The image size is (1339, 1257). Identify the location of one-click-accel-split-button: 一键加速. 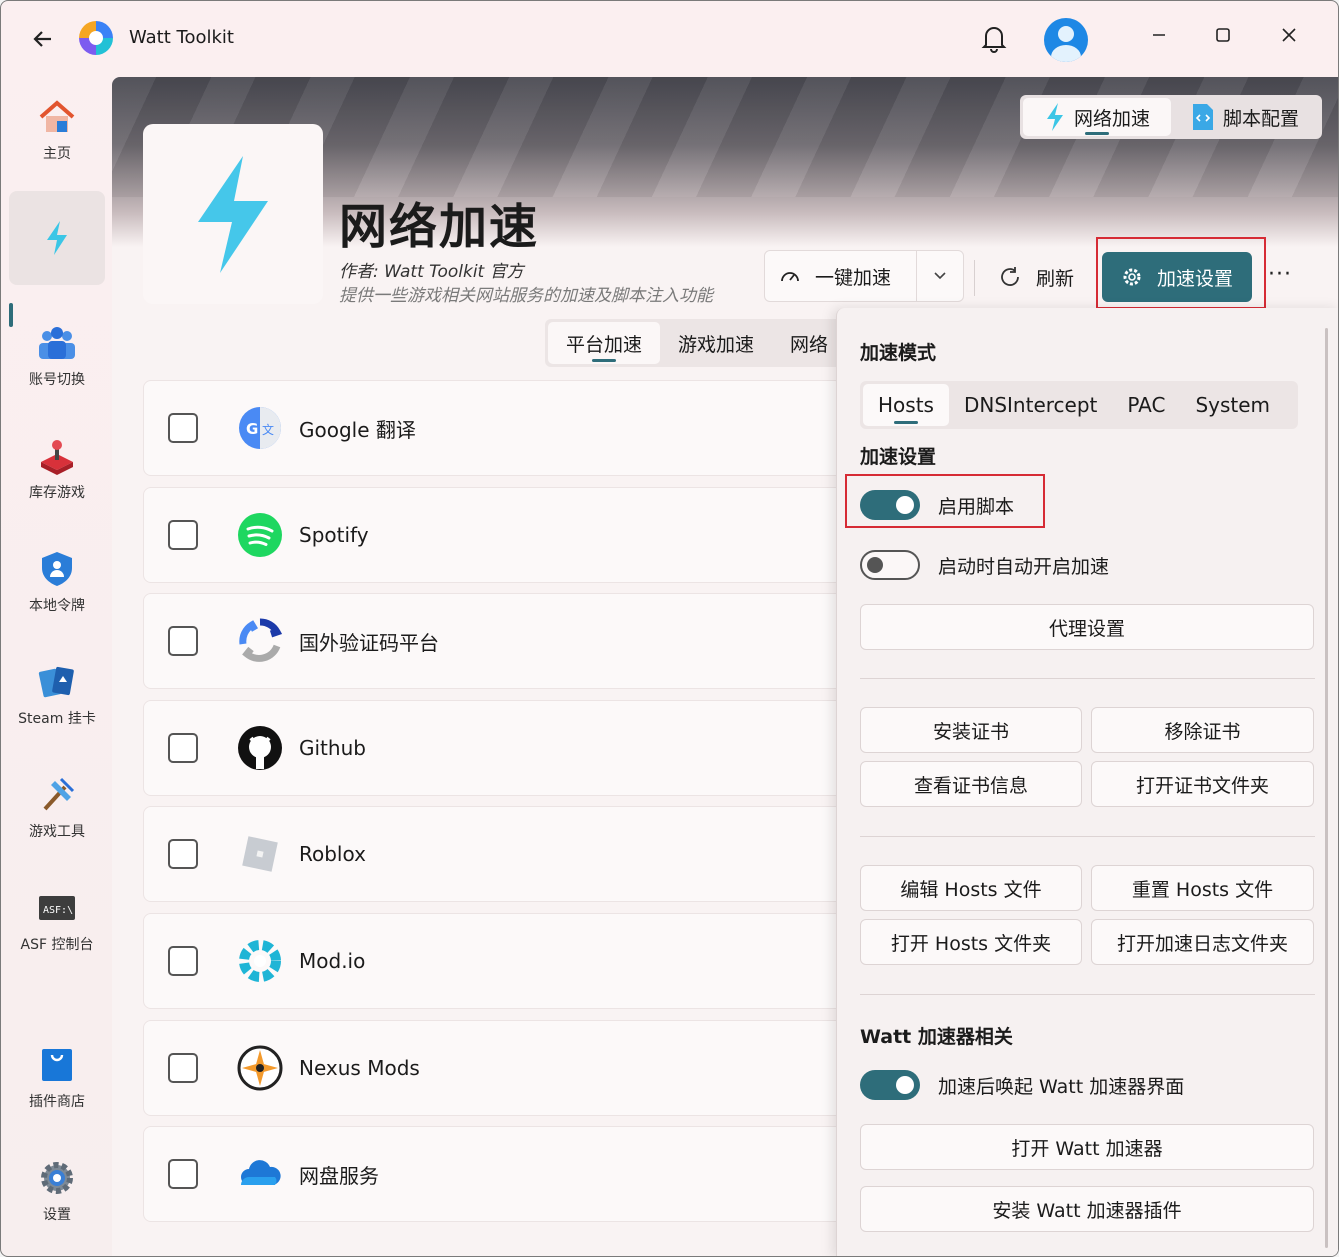
(864, 276).